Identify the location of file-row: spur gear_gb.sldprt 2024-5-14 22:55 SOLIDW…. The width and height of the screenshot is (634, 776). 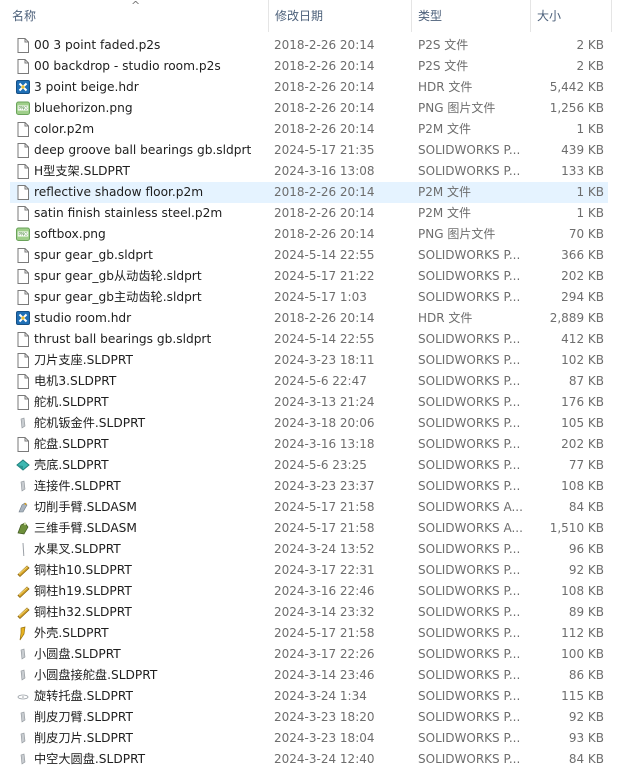
(309, 255).